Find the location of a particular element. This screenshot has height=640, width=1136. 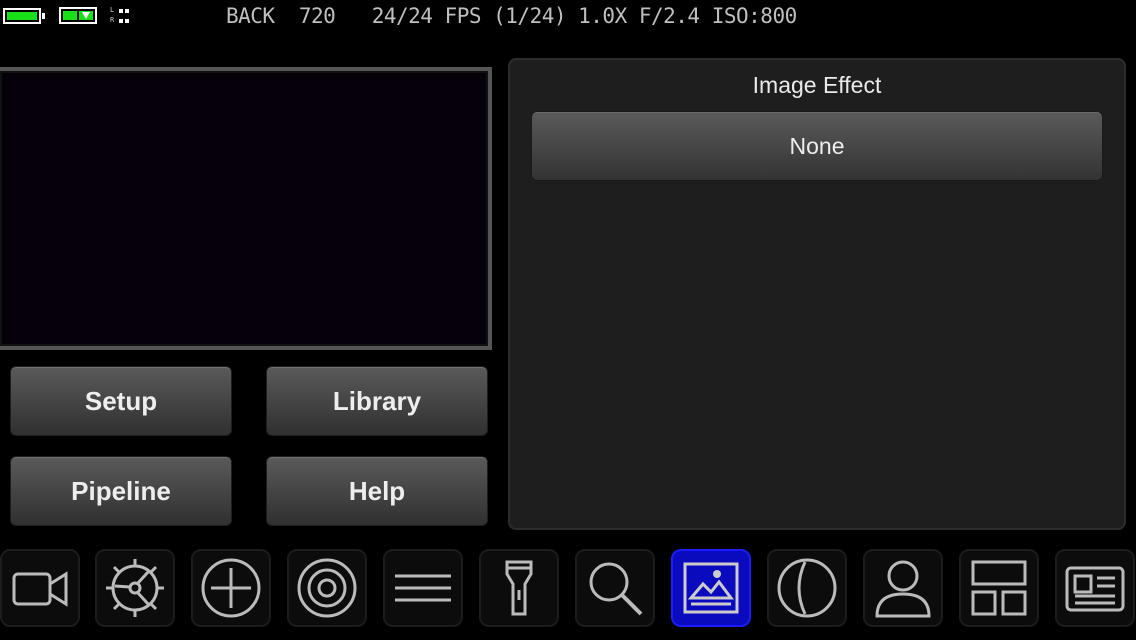

image-effect-tool-button is located at coordinates (711, 588).